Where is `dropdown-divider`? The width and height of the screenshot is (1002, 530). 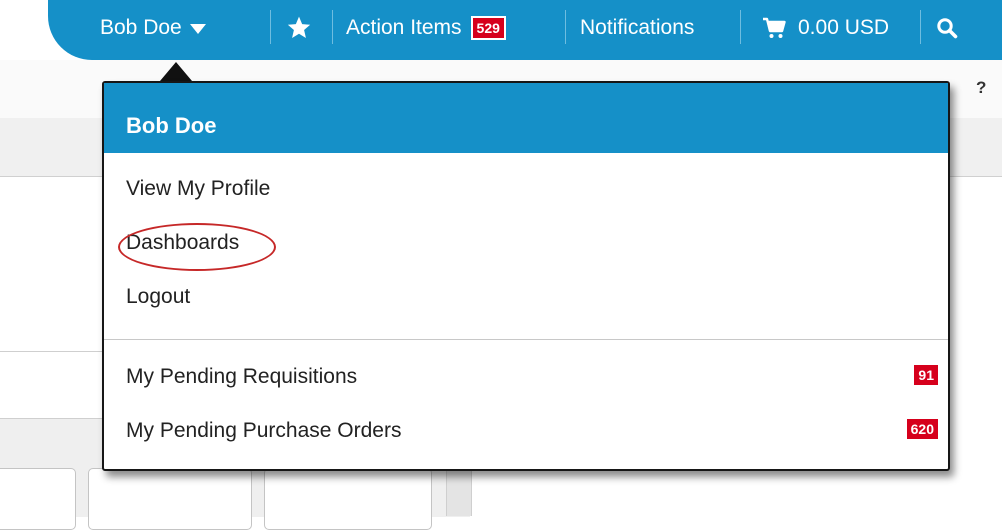
dropdown-divider is located at coordinates (526, 339).